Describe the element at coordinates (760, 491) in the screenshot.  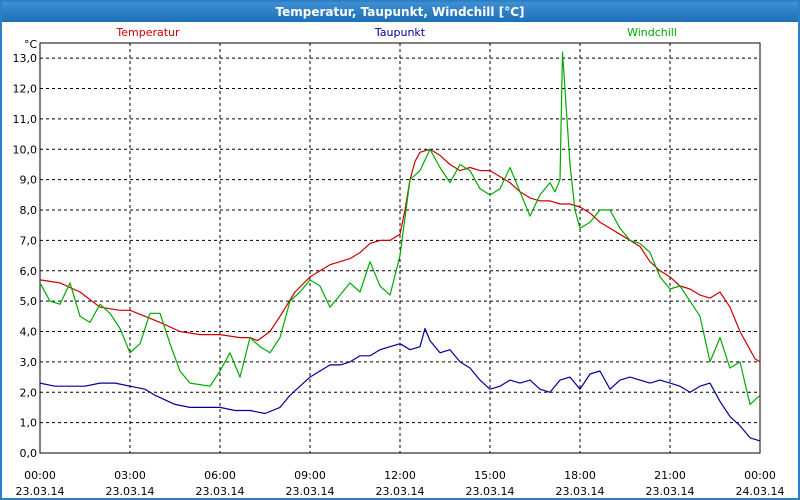
I see `x-tick-date: 24.03.14` at that location.